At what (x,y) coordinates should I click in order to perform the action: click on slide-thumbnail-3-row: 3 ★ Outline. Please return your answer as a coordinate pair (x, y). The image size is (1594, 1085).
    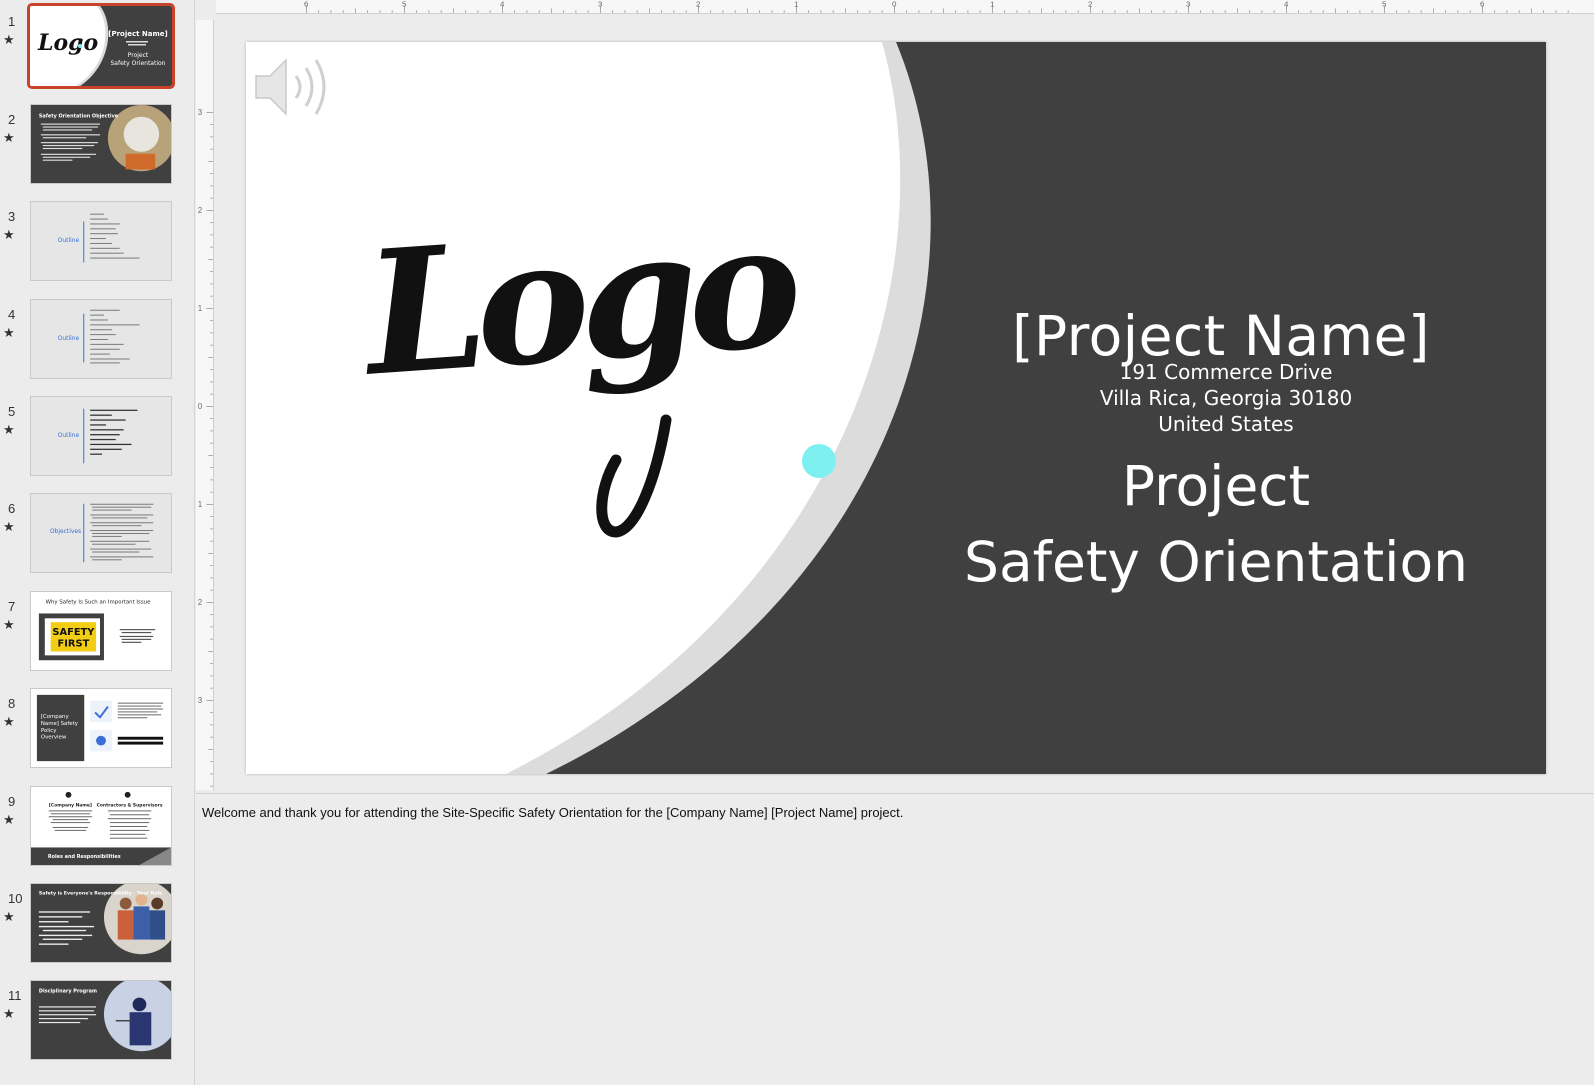
    Looking at the image, I should click on (97, 246).